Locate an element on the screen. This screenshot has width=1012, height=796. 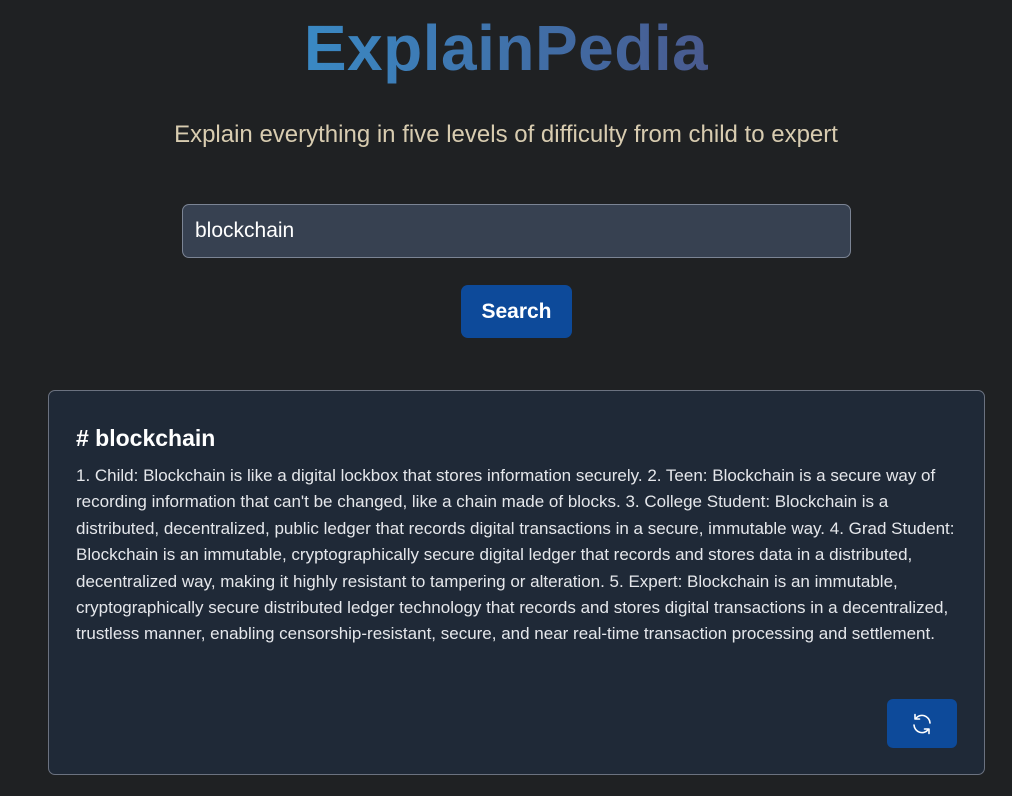
app-logo-text: ExplainPedia is located at coordinates (506, 48).